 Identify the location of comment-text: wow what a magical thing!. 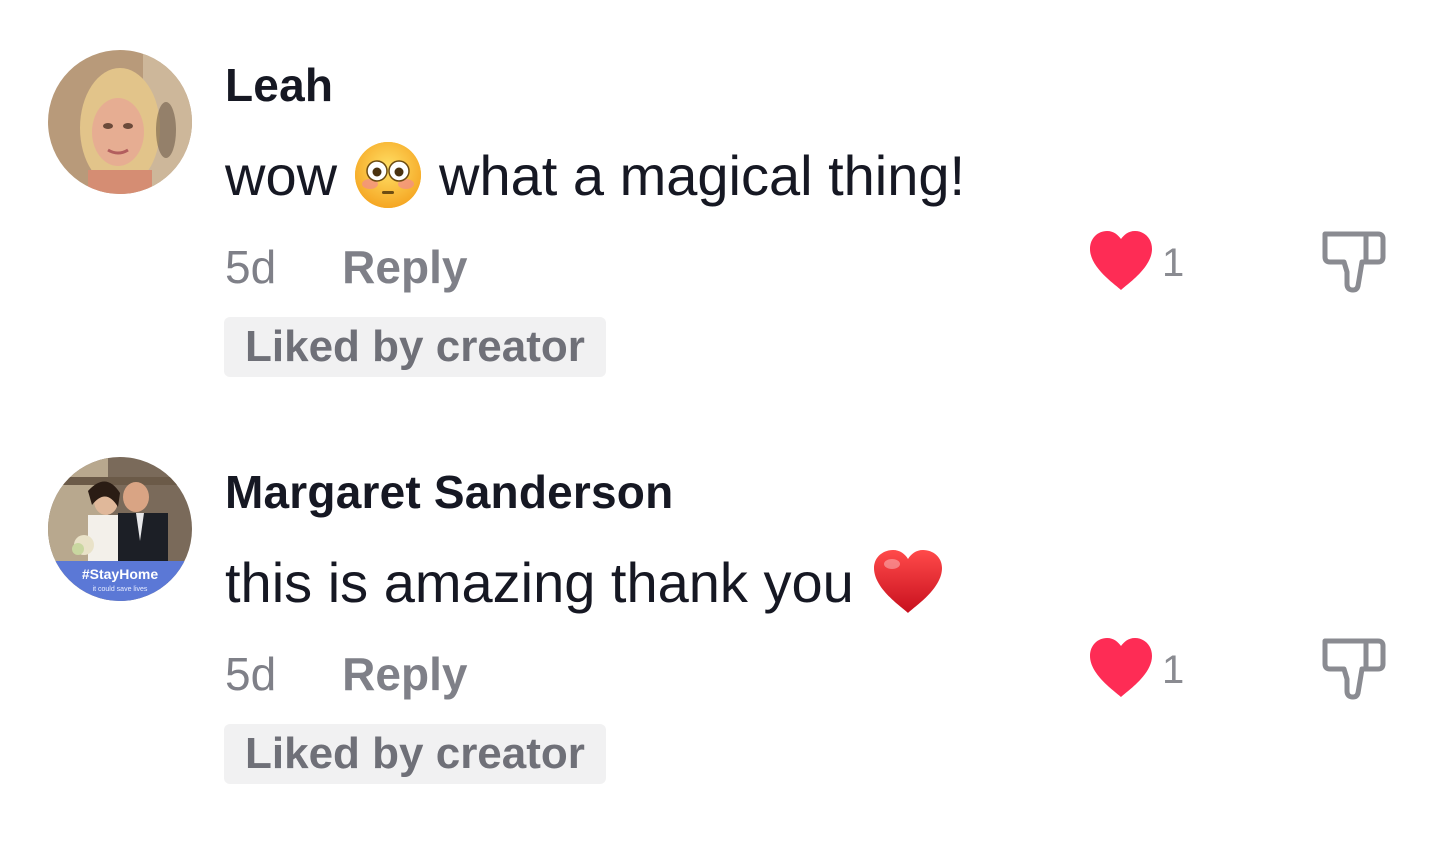
(595, 175).